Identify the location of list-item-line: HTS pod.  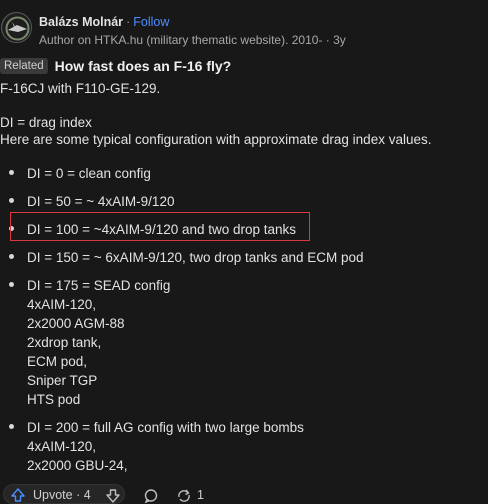
(54, 399).